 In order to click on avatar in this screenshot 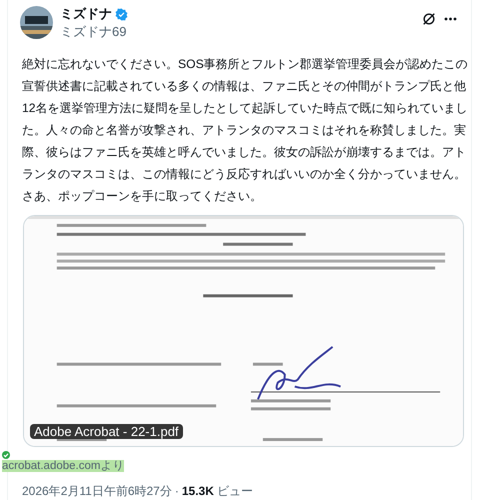, I will do `click(36, 22)`.